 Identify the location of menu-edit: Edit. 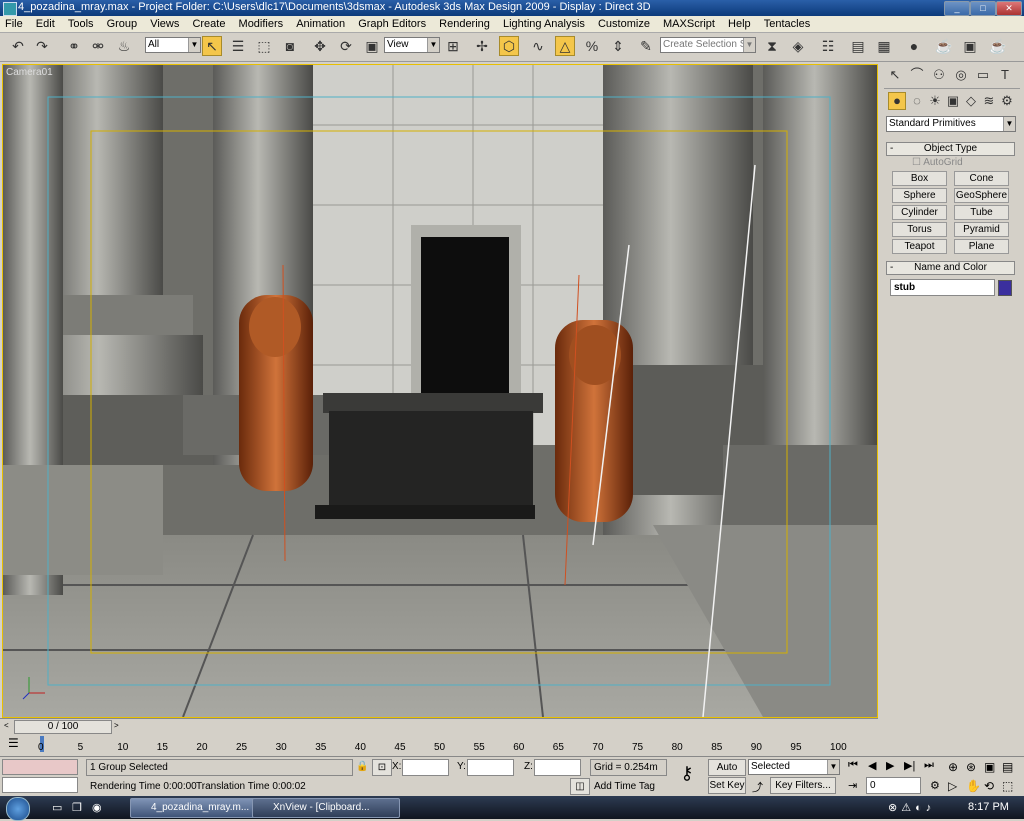
(45, 23).